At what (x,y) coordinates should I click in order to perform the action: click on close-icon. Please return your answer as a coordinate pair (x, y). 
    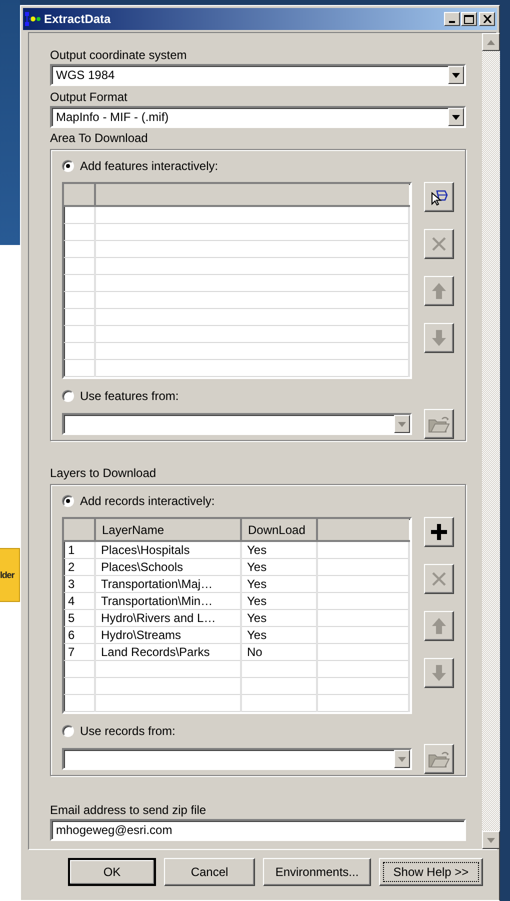
    Looking at the image, I should click on (487, 19).